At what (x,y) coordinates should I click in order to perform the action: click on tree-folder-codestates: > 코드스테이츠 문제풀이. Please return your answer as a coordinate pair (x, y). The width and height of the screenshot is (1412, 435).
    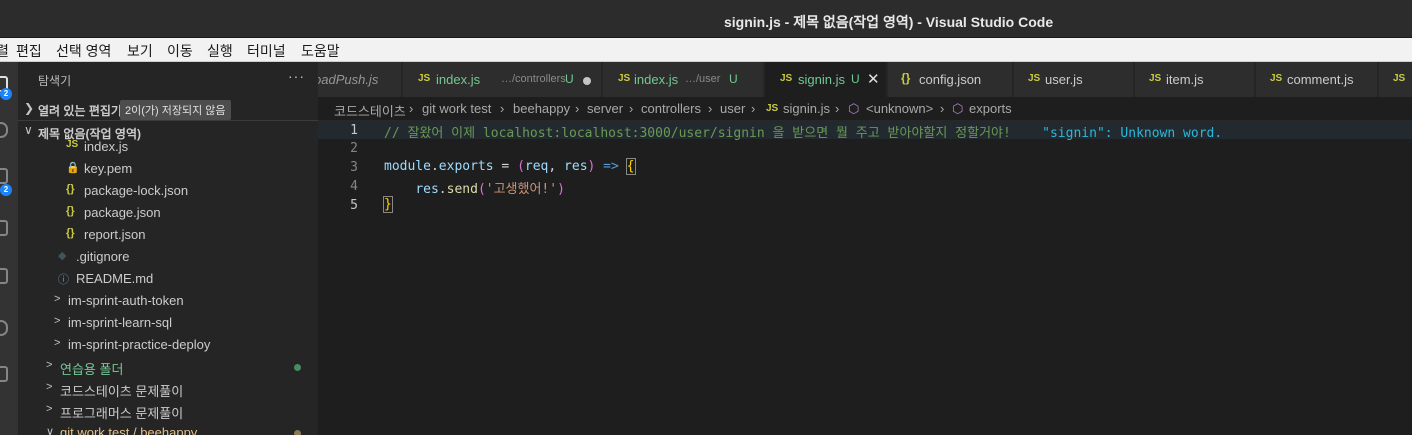
    Looking at the image, I should click on (168, 389).